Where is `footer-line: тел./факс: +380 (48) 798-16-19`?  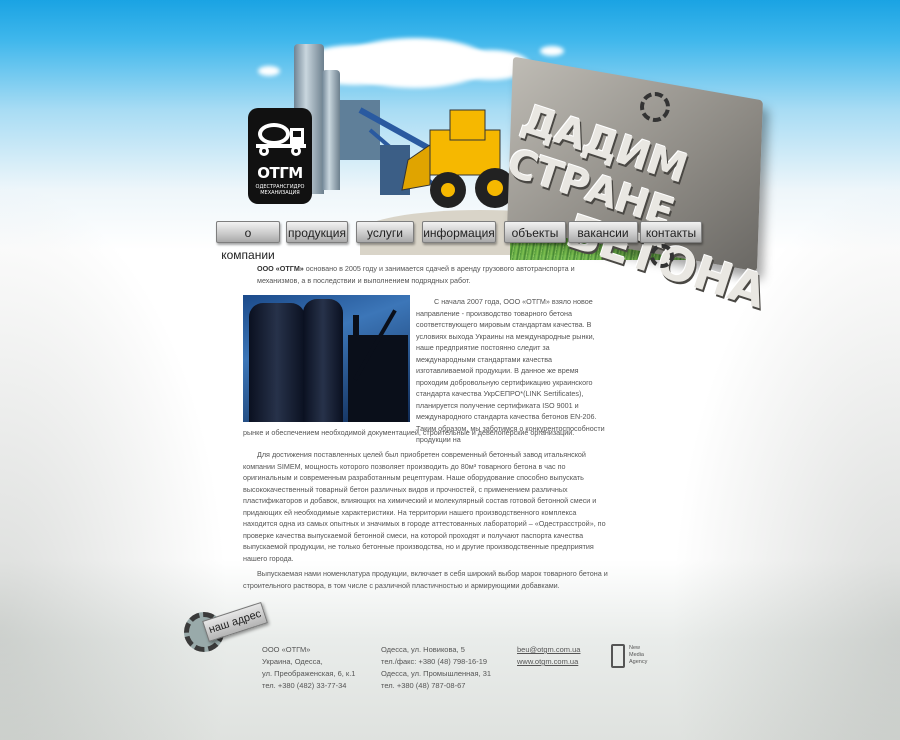
footer-line: тел./факс: +380 (48) 798-16-19 is located at coordinates (434, 661).